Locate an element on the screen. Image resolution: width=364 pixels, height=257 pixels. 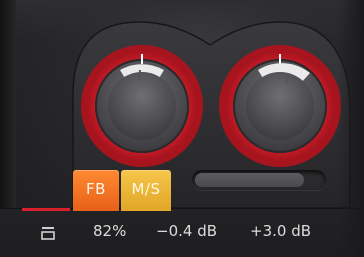
mix-readout: 82% is located at coordinates (109, 231).